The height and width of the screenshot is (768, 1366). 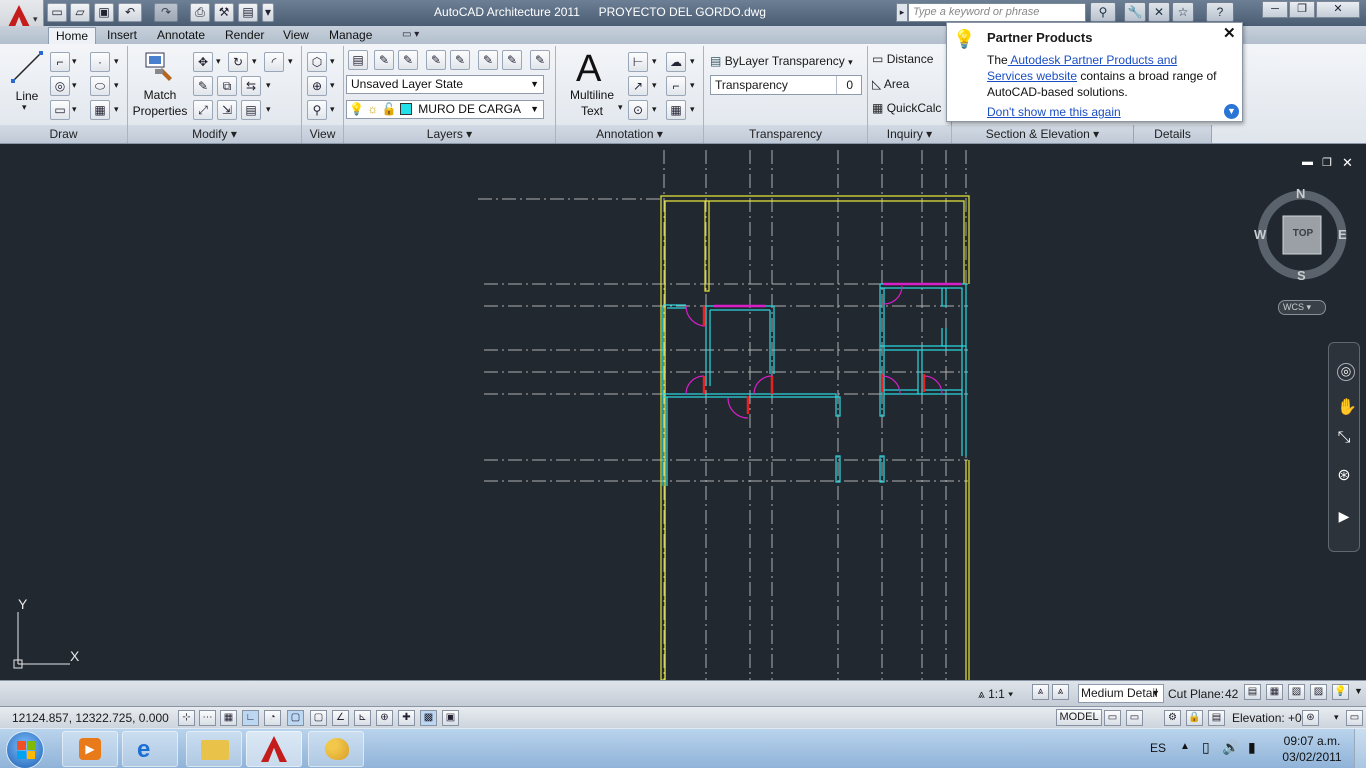 I want to click on section-elevation-panel-title: Section & Elevation ▾, so click(x=1043, y=134).